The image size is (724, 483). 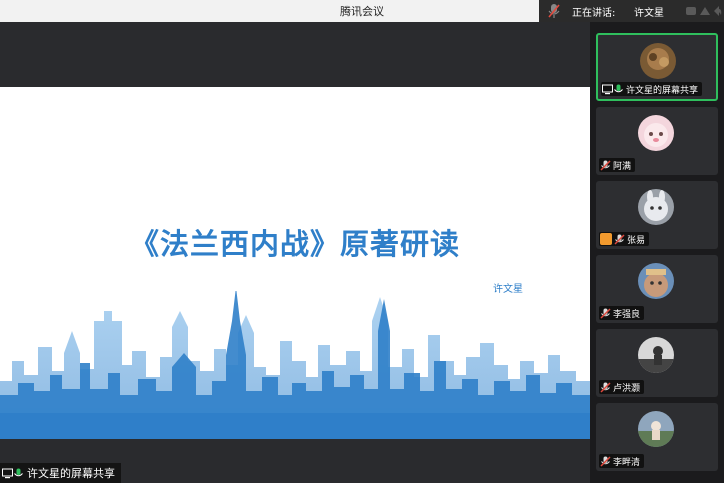 What do you see at coordinates (606, 239) in the screenshot?
I see `person-icon` at bounding box center [606, 239].